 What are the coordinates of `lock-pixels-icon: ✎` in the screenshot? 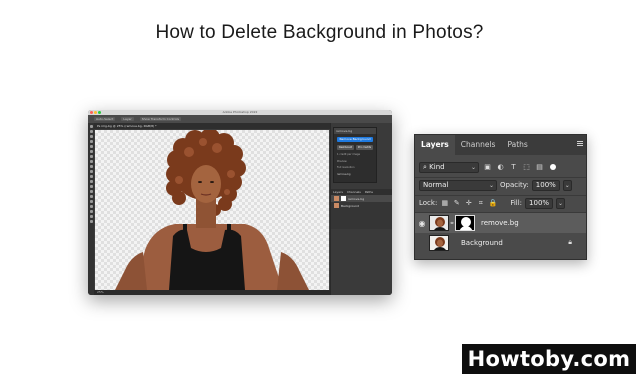 It's located at (456, 203).